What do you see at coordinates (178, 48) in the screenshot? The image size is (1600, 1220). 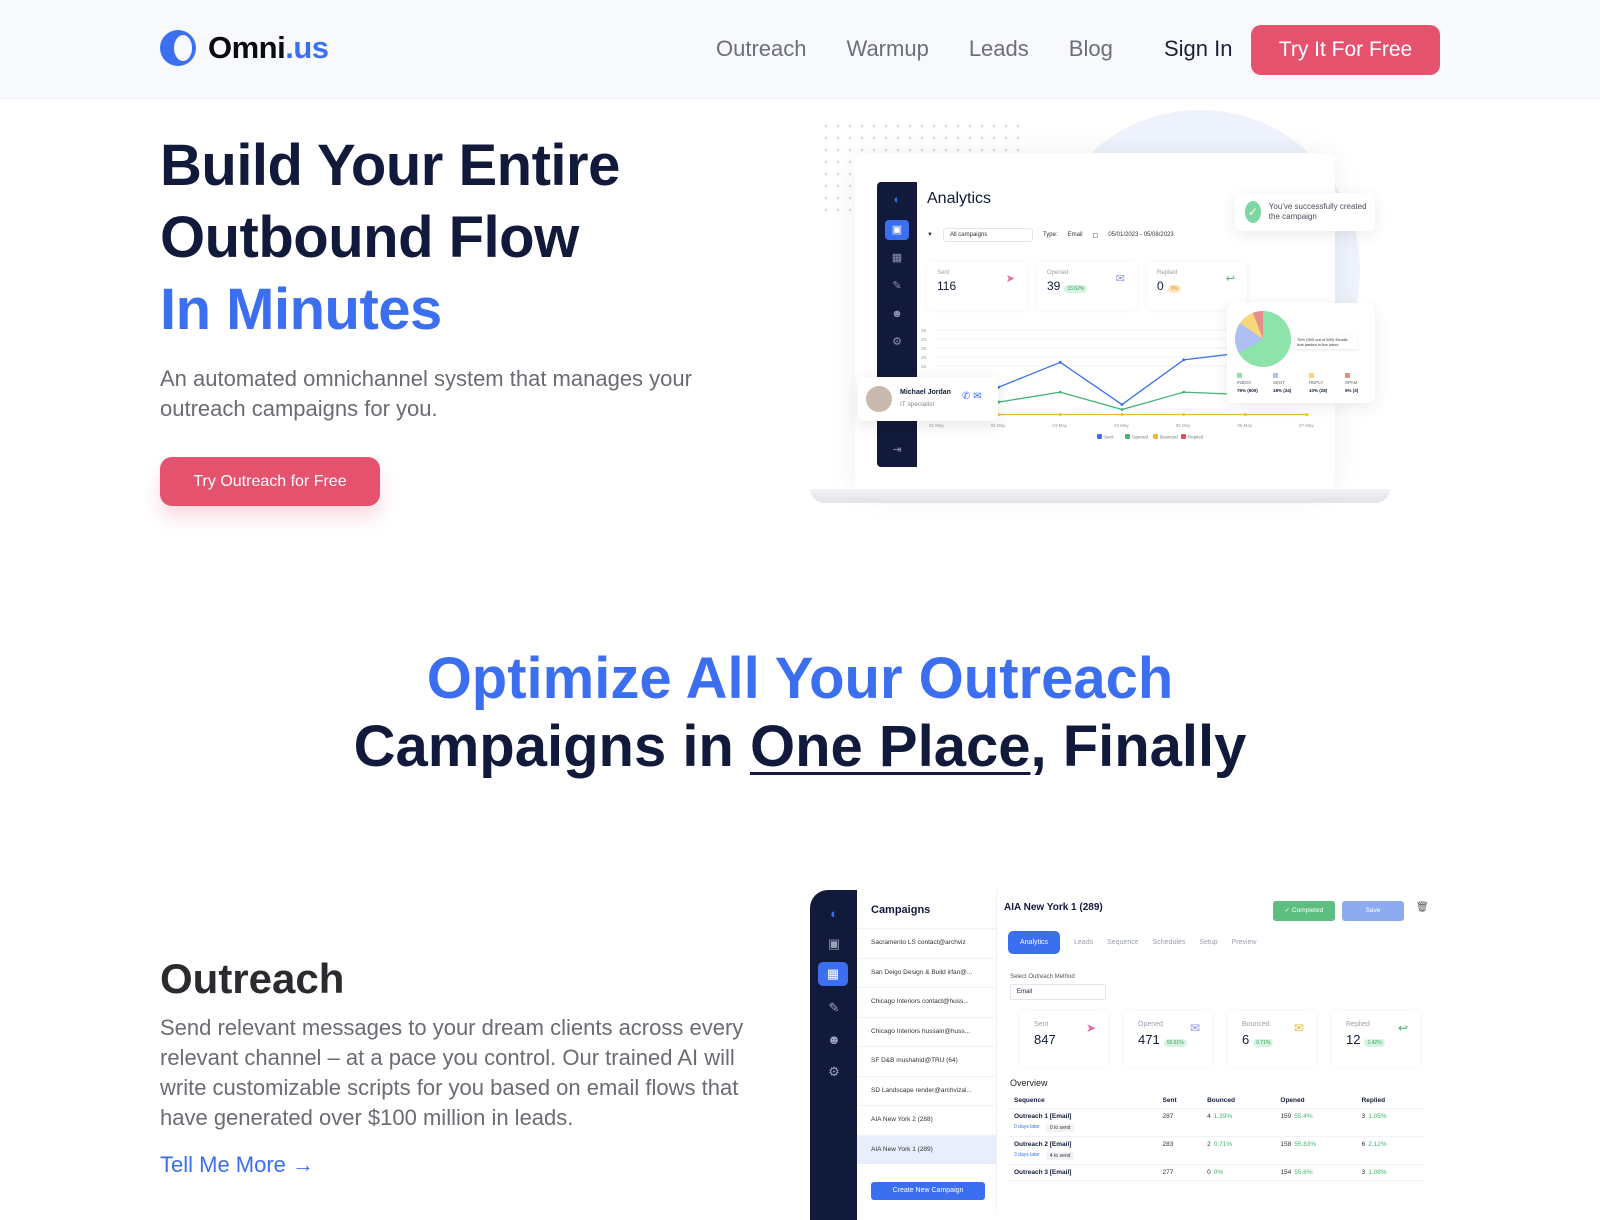 I see `logo-icon` at bounding box center [178, 48].